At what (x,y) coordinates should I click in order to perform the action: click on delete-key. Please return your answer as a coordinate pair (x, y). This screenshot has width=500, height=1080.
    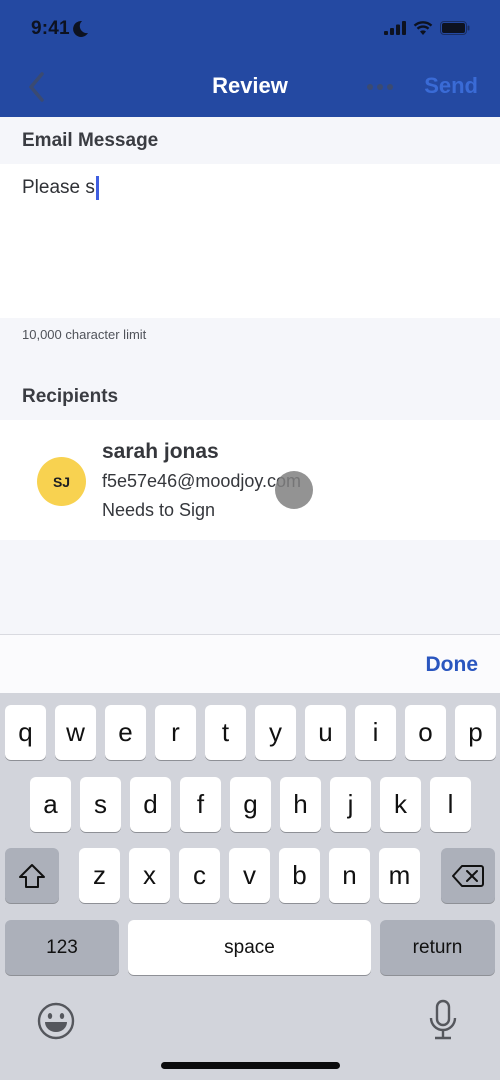
    Looking at the image, I should click on (468, 875).